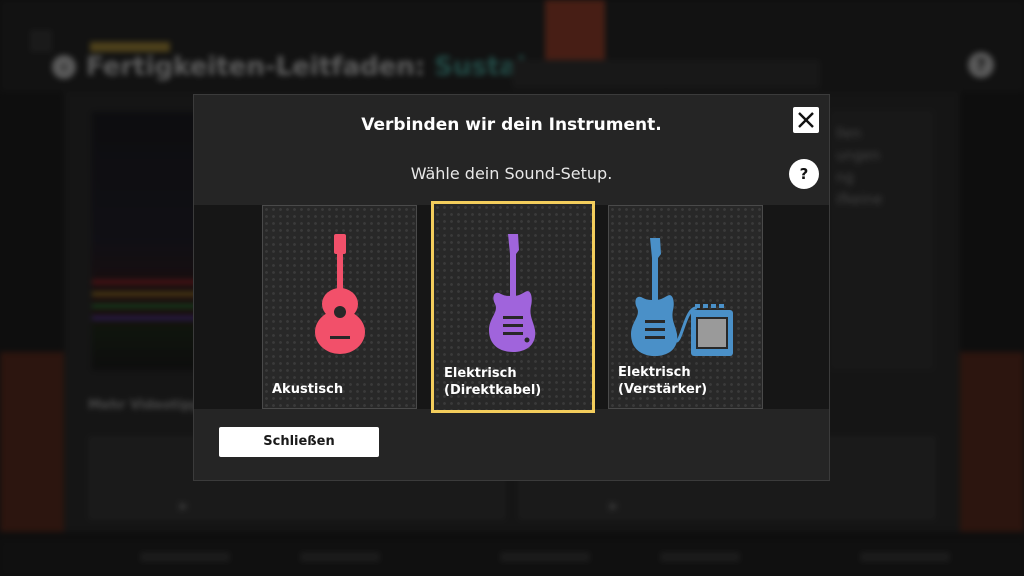  Describe the element at coordinates (511, 125) in the screenshot. I see `dialog-title: Verbinden wir dein Instrument.` at that location.